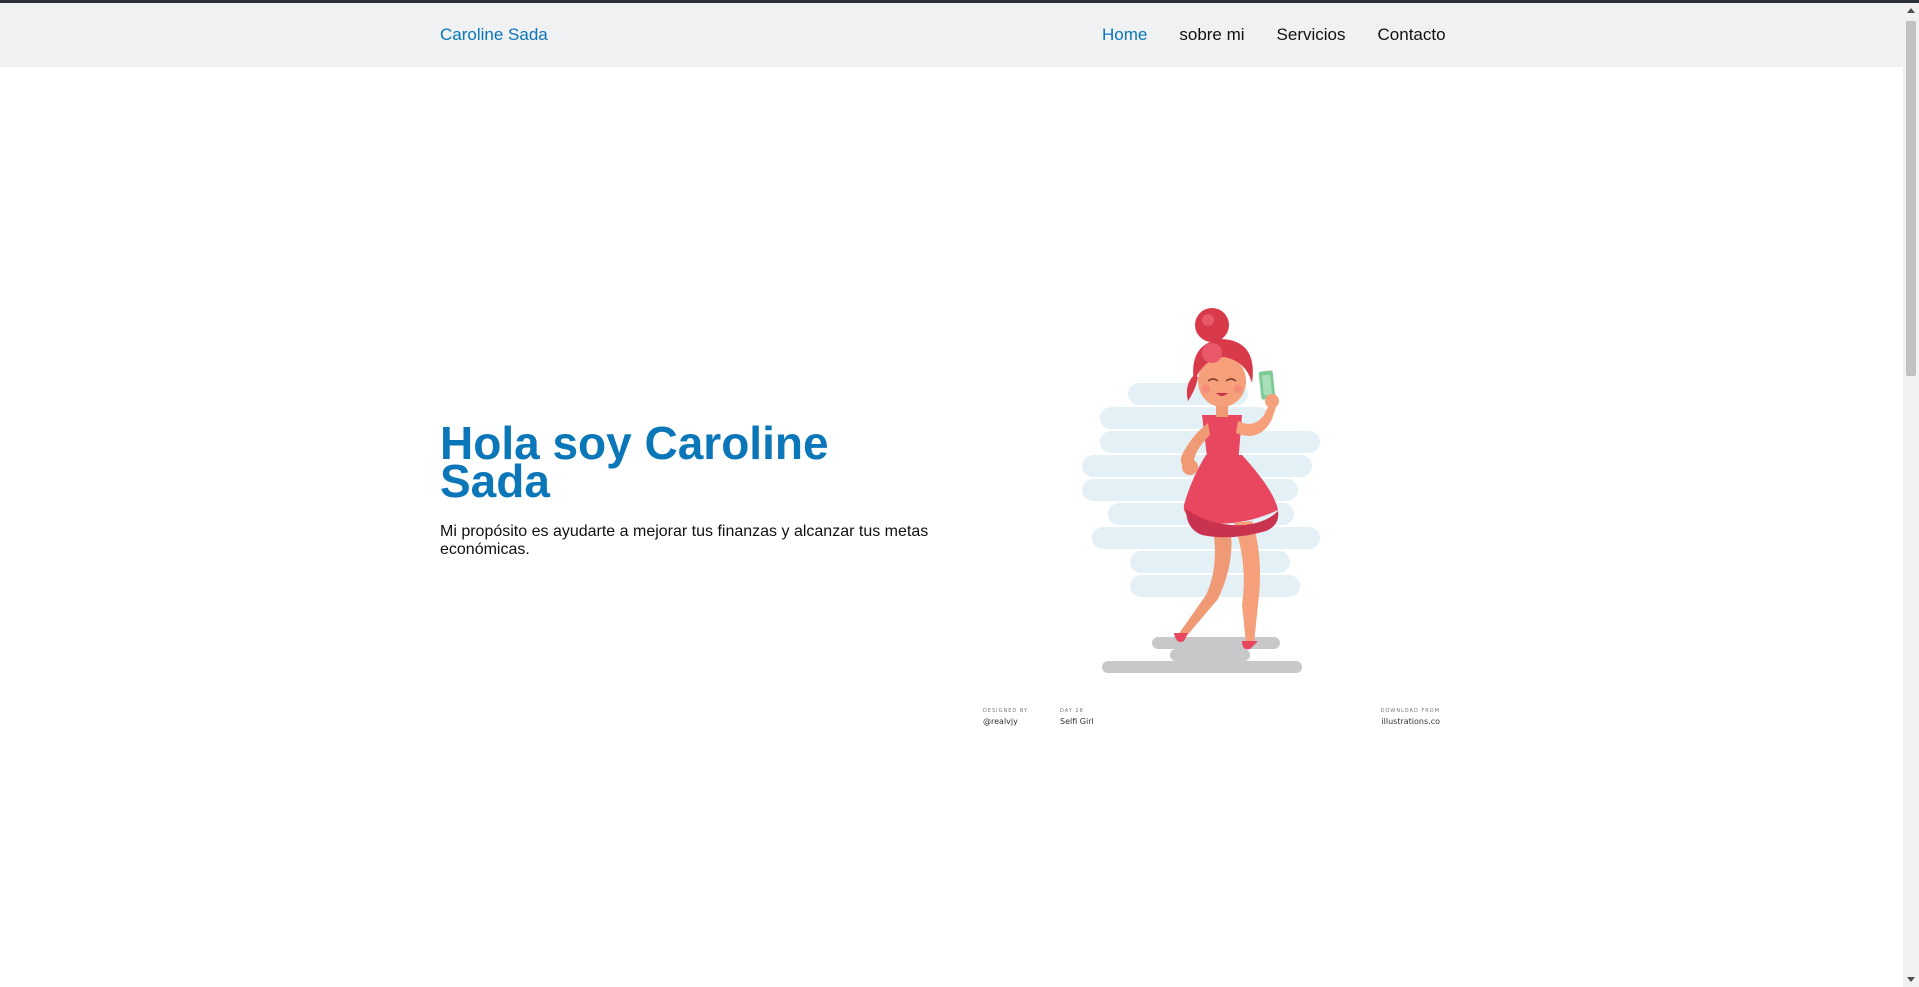 The height and width of the screenshot is (987, 1919). What do you see at coordinates (1211, 35) in the screenshot?
I see `nav-link-sobre-mi: sobre mi` at bounding box center [1211, 35].